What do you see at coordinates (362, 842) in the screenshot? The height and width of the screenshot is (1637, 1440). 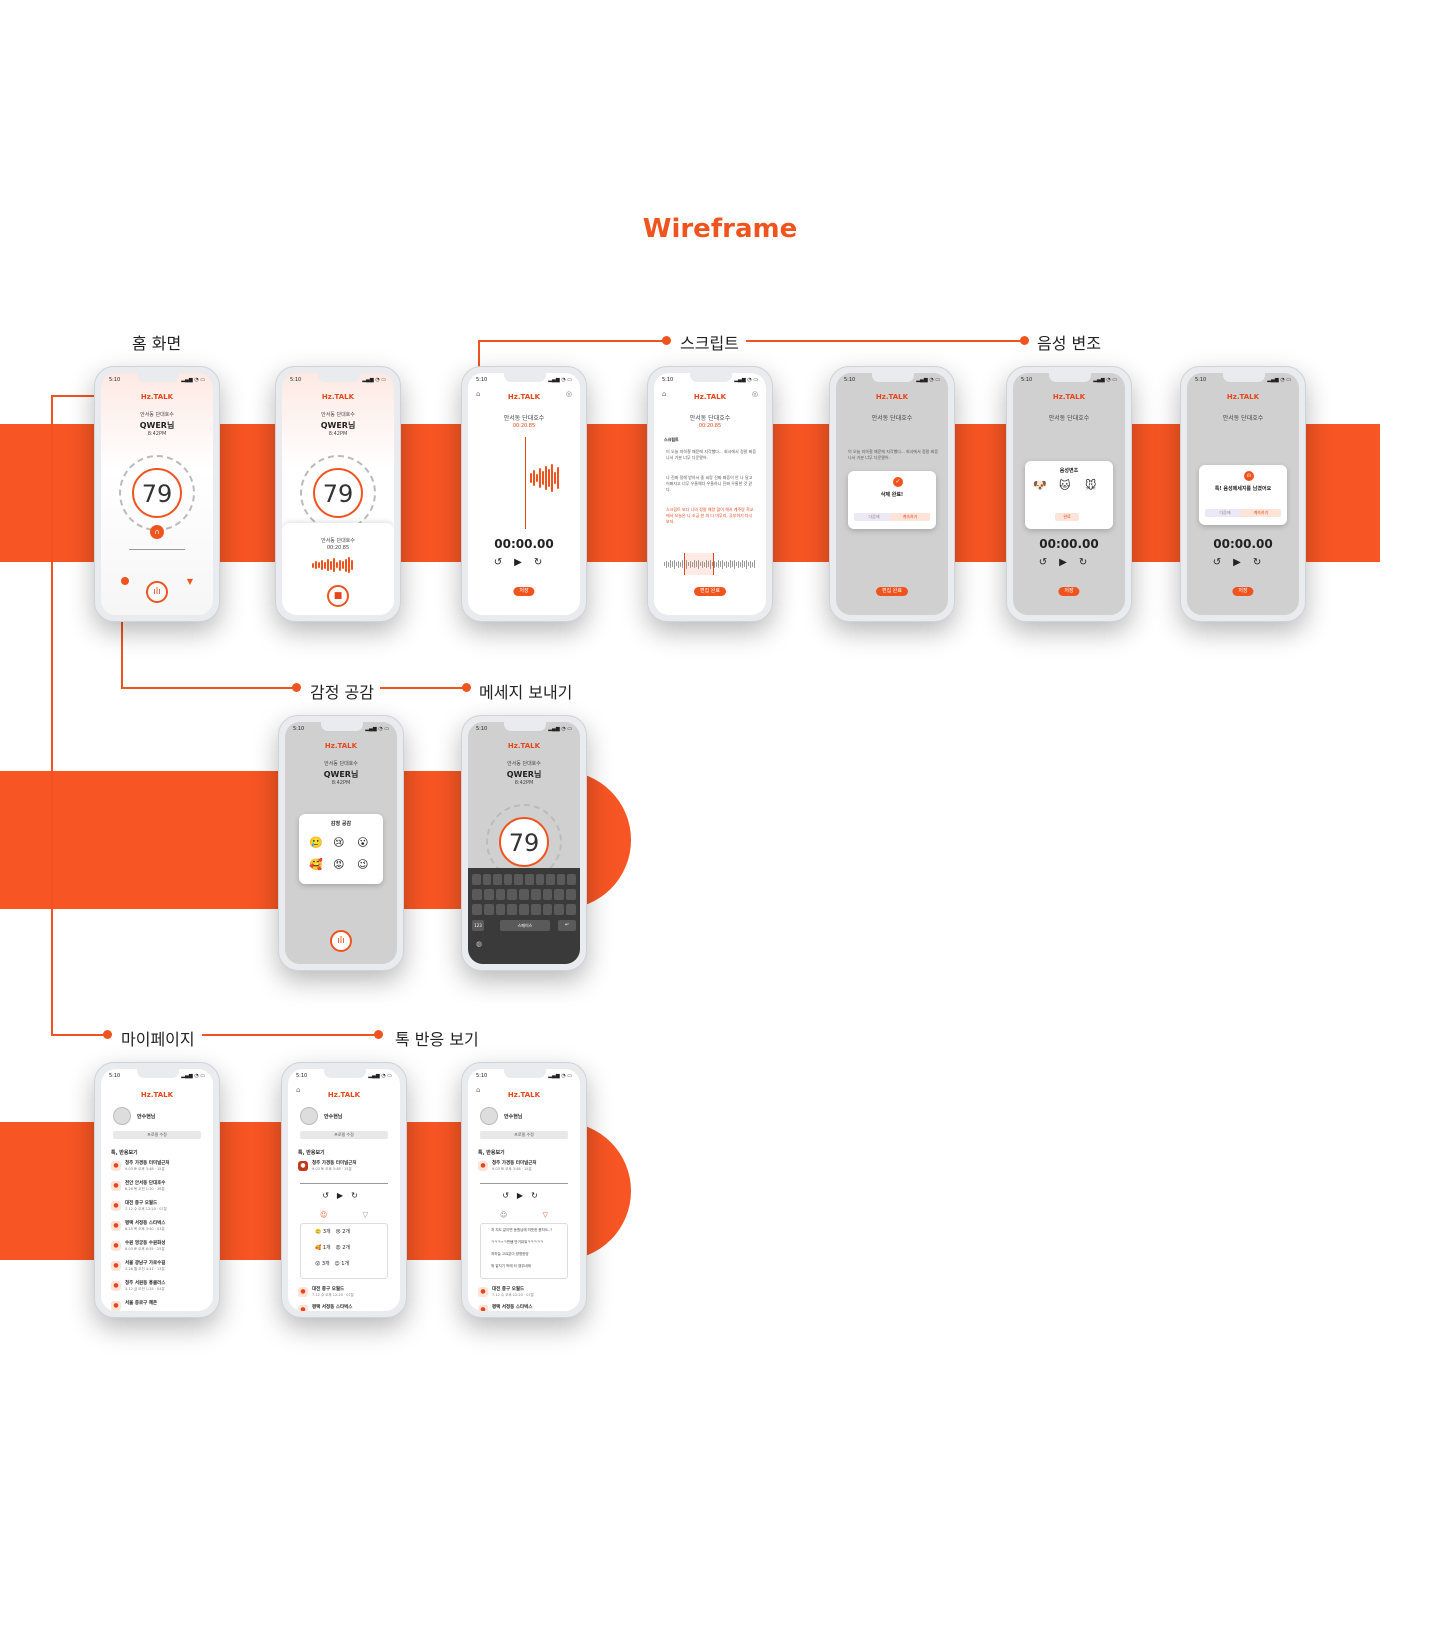 I see `emoji-option: 😮` at bounding box center [362, 842].